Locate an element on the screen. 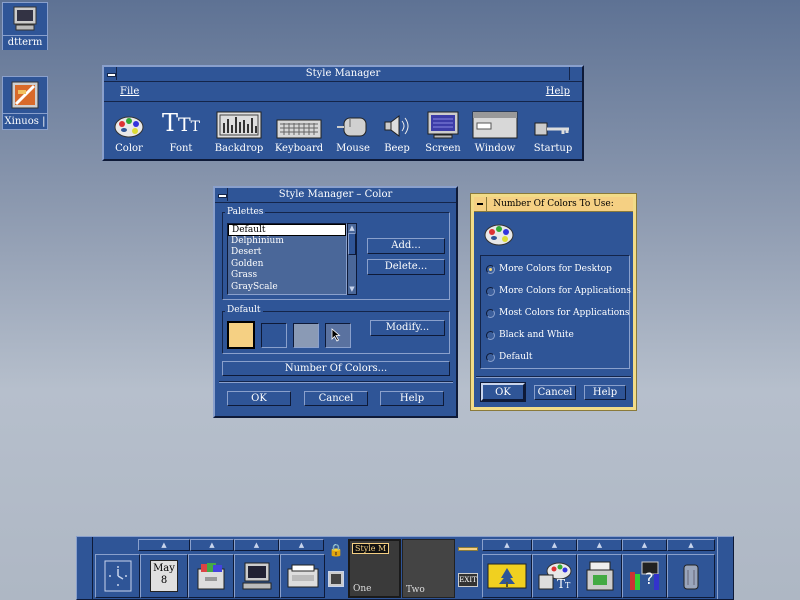 Image resolution: width=800 pixels, height=600 pixels. workspace-window-tooltip: Style M is located at coordinates (371, 548).